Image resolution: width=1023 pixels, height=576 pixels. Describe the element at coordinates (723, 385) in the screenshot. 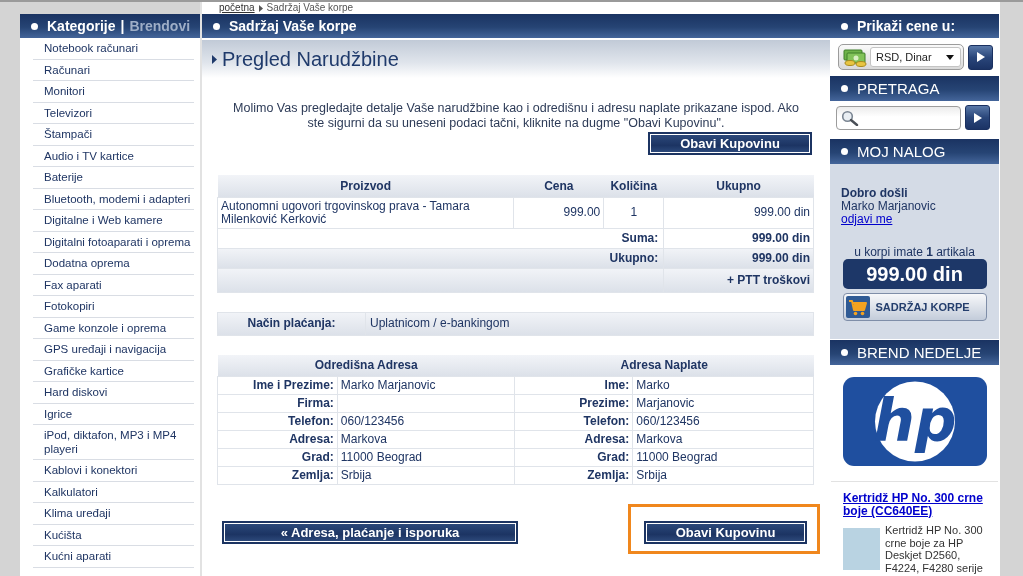

I see `address-value: Marko` at that location.